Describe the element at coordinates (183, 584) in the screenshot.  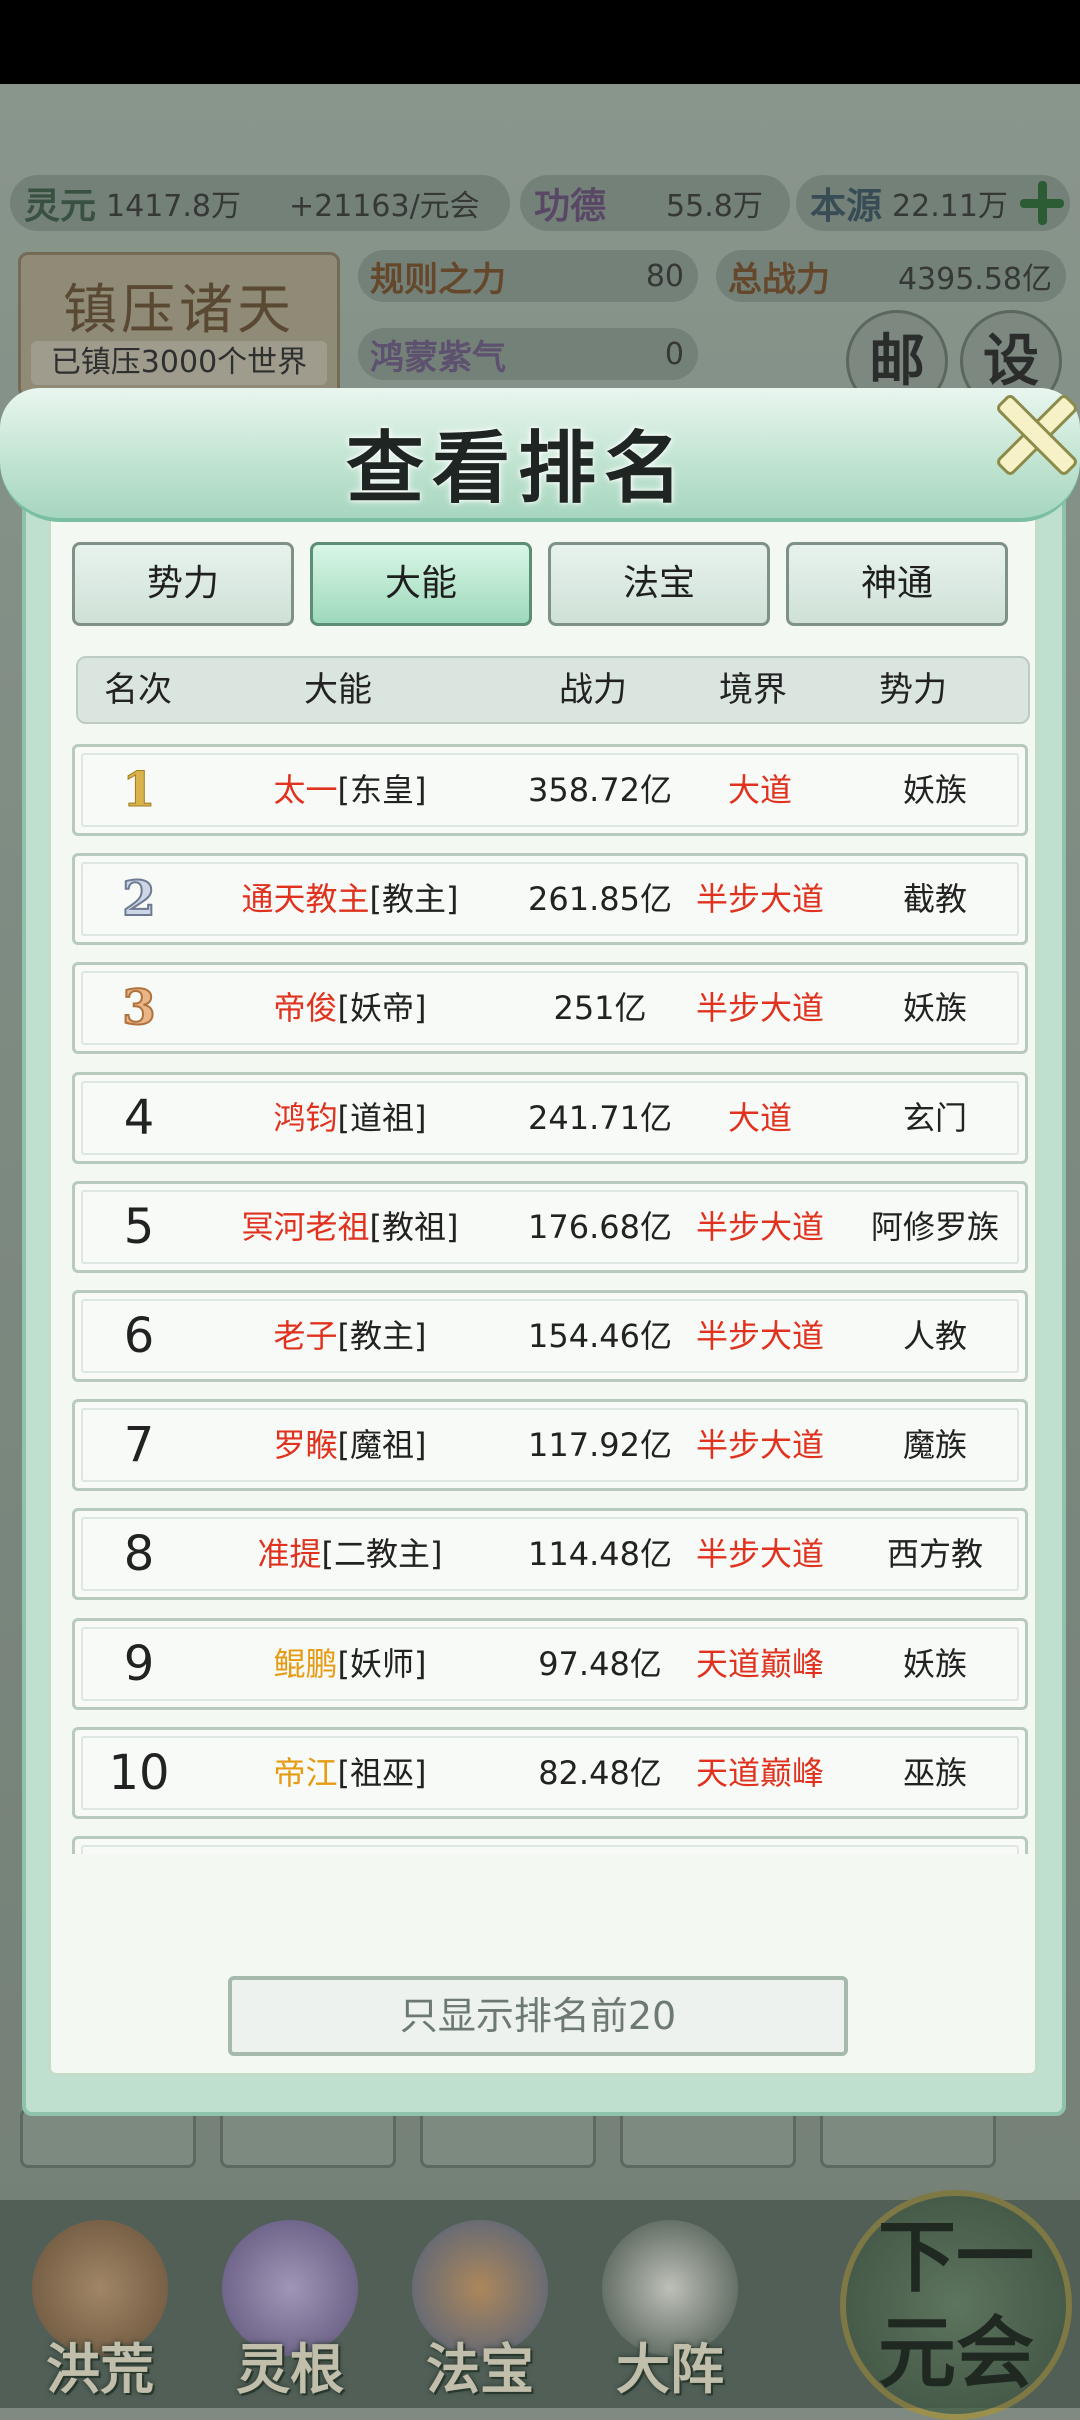
I see `tab-shili: 势力` at that location.